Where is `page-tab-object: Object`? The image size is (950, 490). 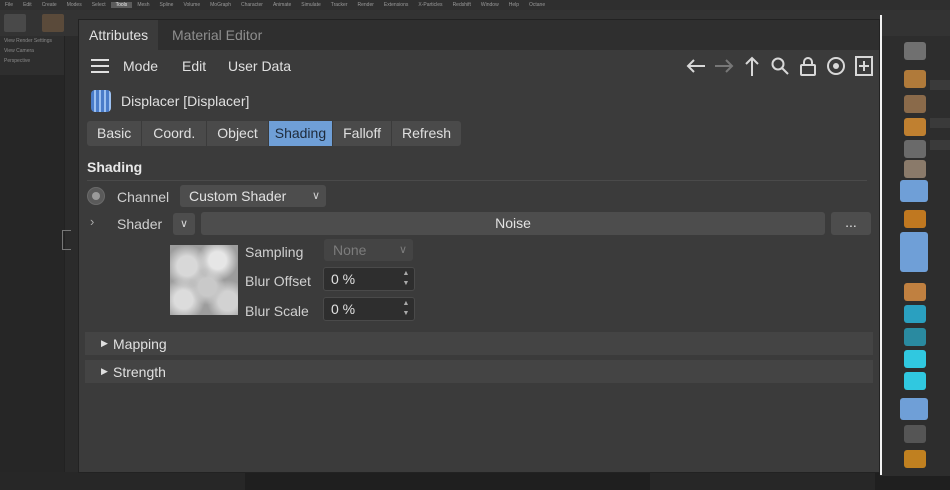 page-tab-object: Object is located at coordinates (238, 133).